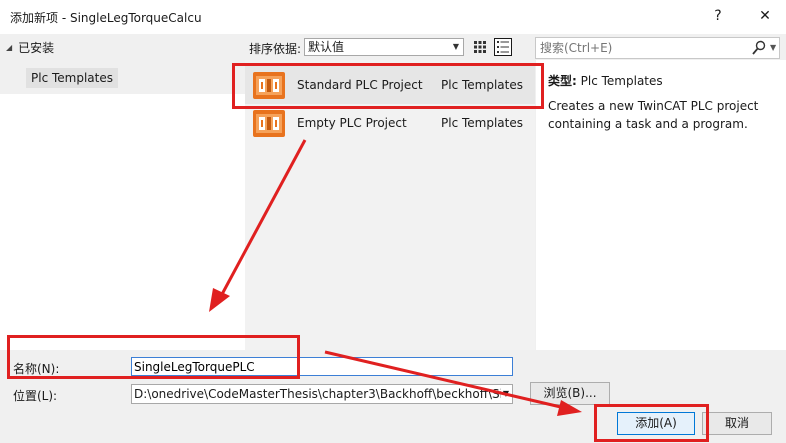 This screenshot has width=786, height=443. What do you see at coordinates (35, 396) in the screenshot?
I see `location-label: 位置(L):` at bounding box center [35, 396].